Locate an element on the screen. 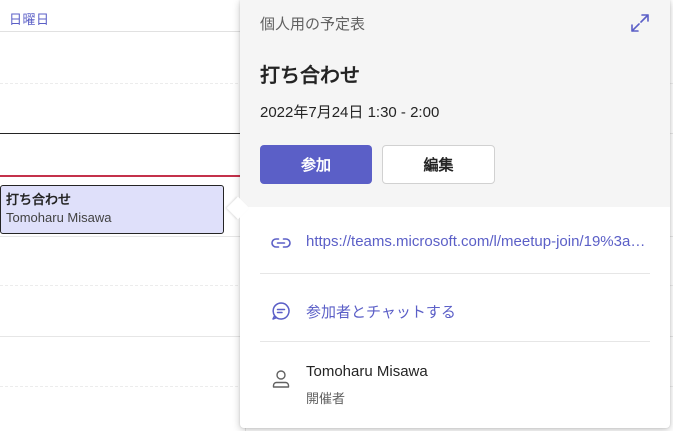  organizer-role: 開催者 is located at coordinates (326, 398).